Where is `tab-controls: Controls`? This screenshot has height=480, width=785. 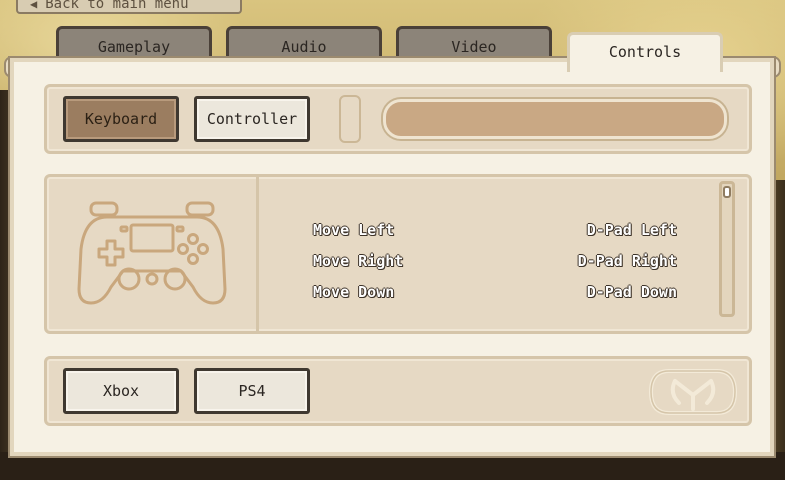 tab-controls: Controls is located at coordinates (645, 52).